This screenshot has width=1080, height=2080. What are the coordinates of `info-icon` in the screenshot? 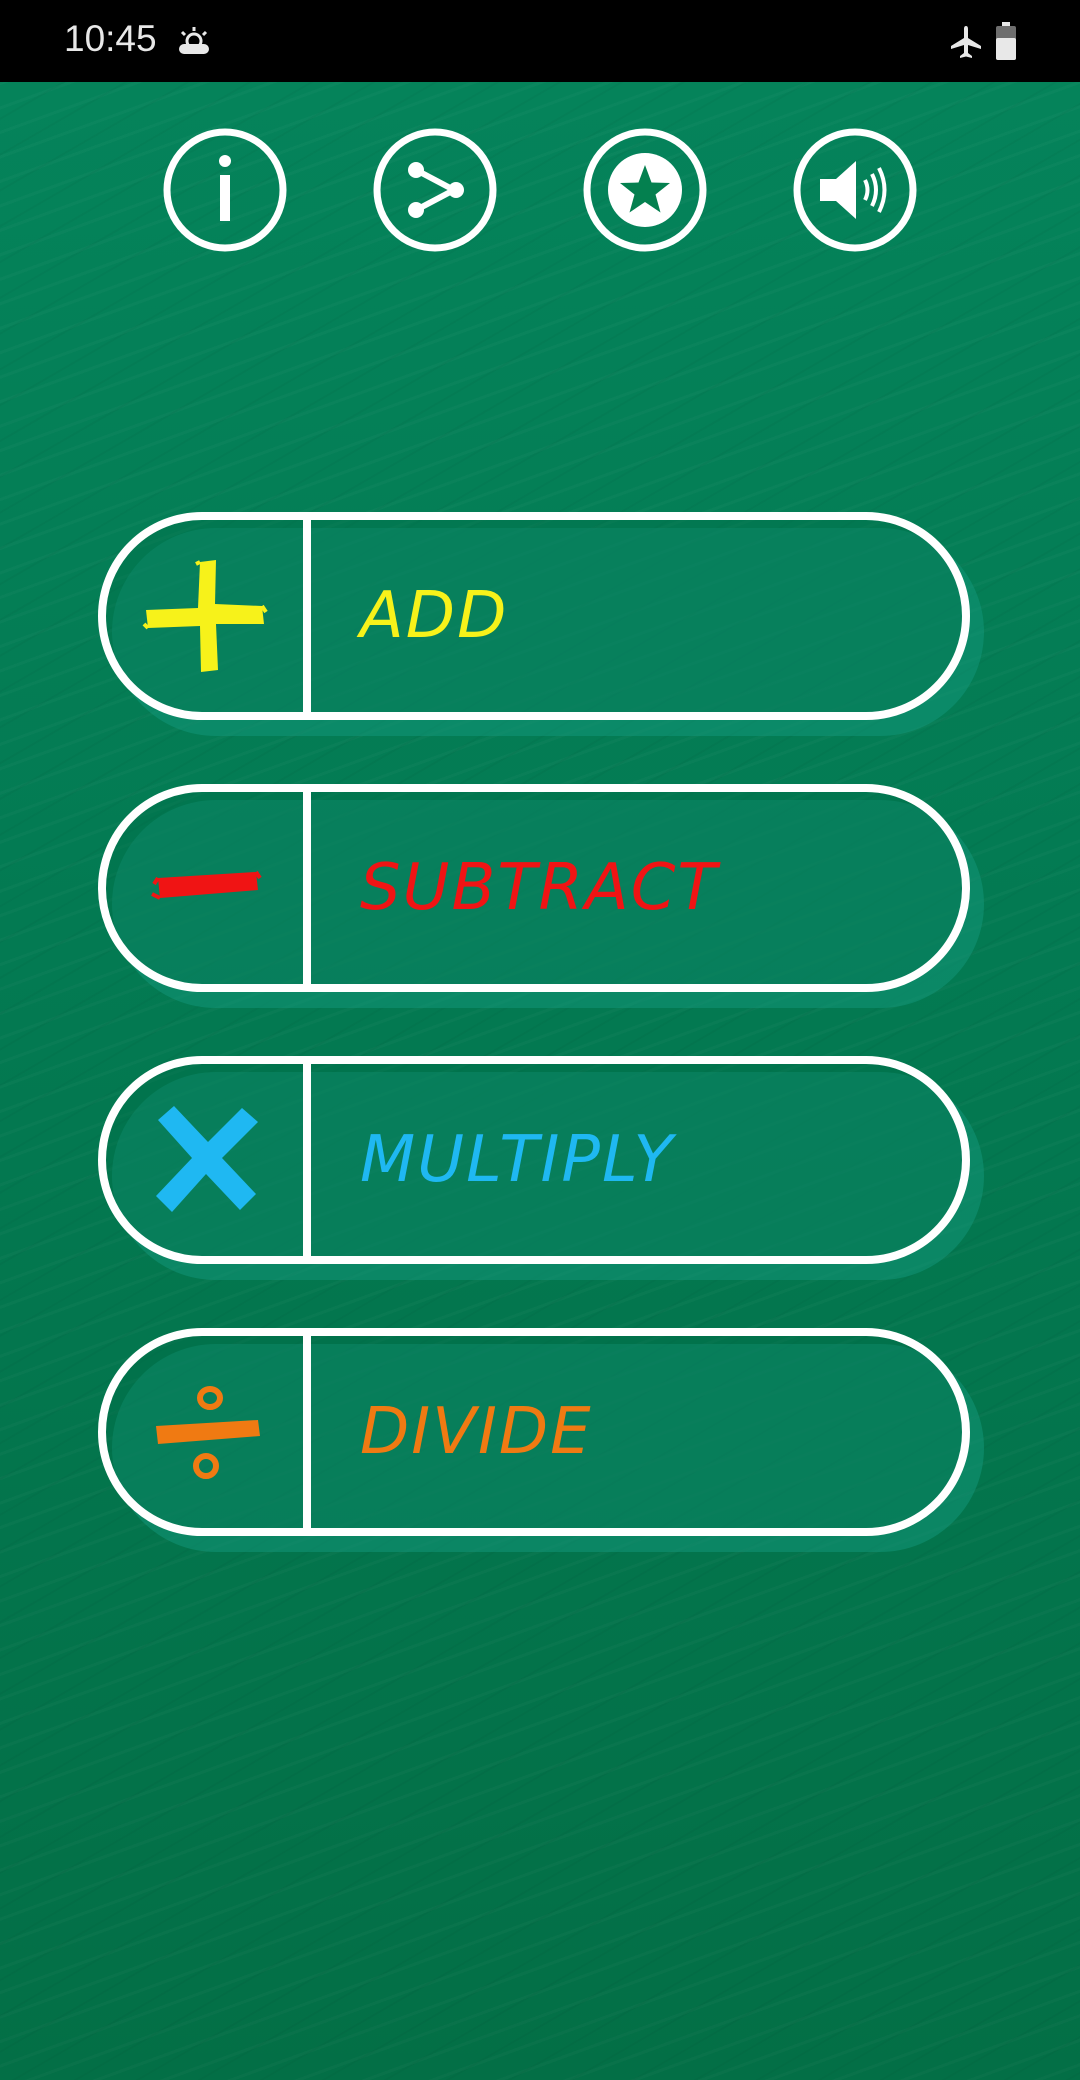 It's located at (225, 190).